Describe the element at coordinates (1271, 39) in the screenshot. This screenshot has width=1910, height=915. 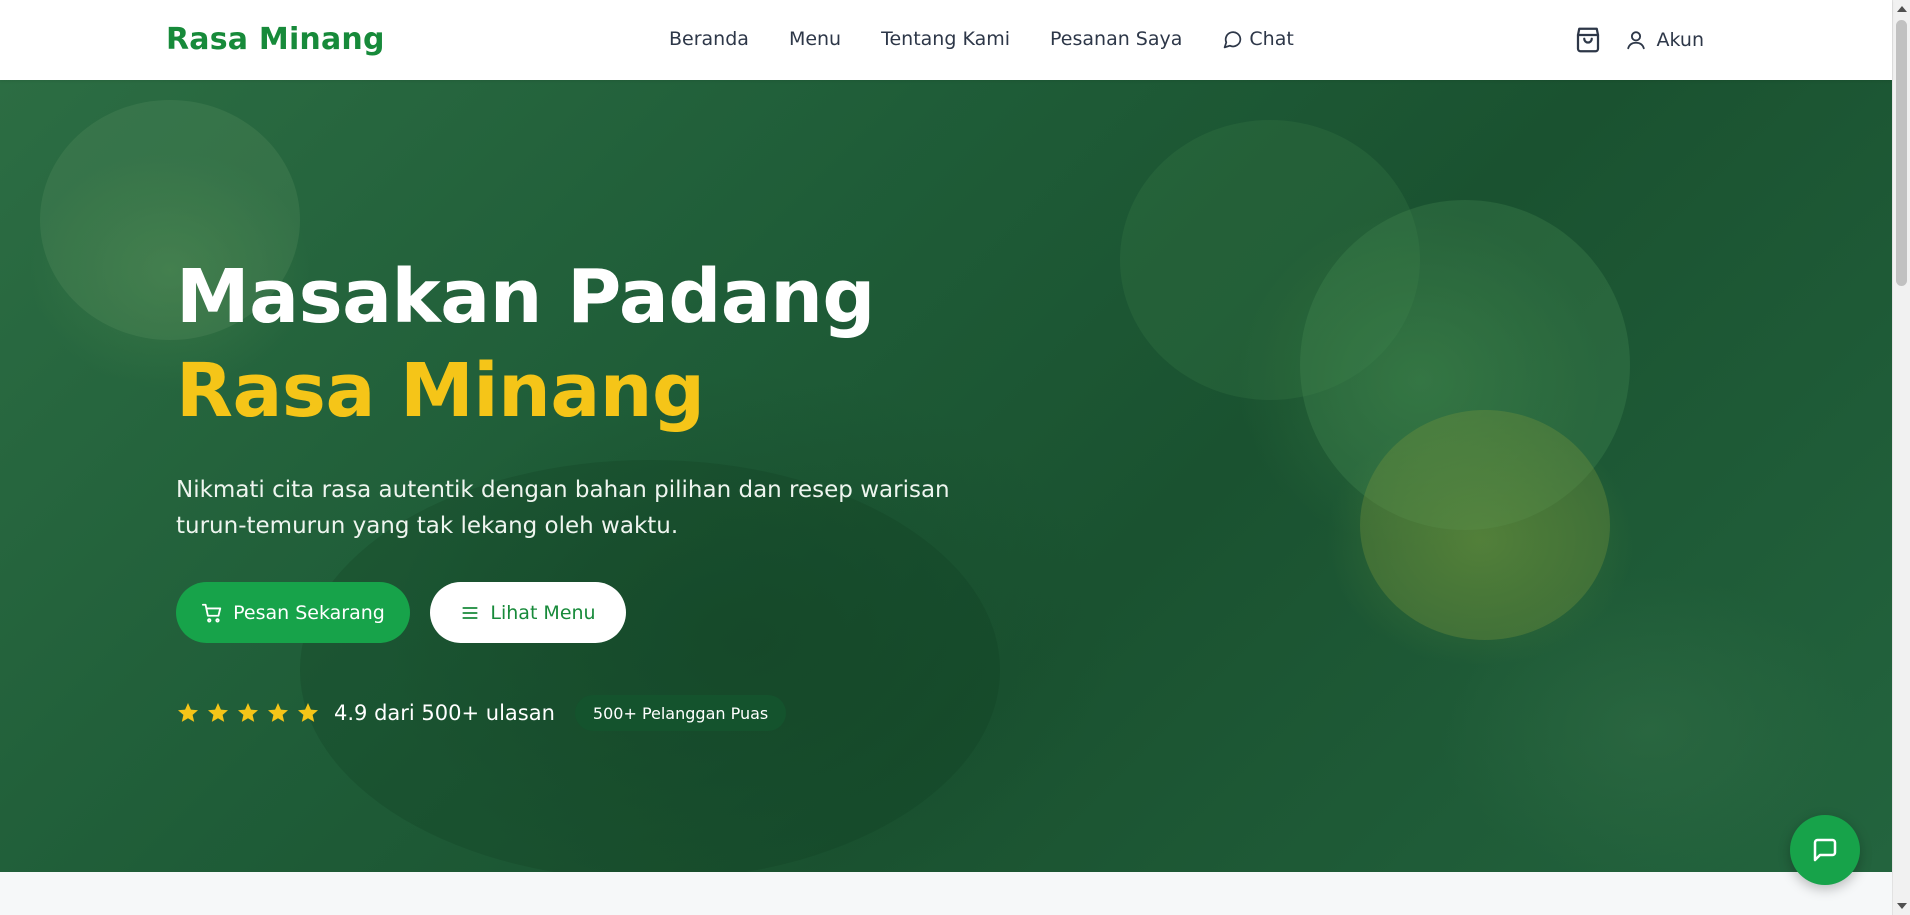
I see `nav-item-chat-label: Chat` at that location.